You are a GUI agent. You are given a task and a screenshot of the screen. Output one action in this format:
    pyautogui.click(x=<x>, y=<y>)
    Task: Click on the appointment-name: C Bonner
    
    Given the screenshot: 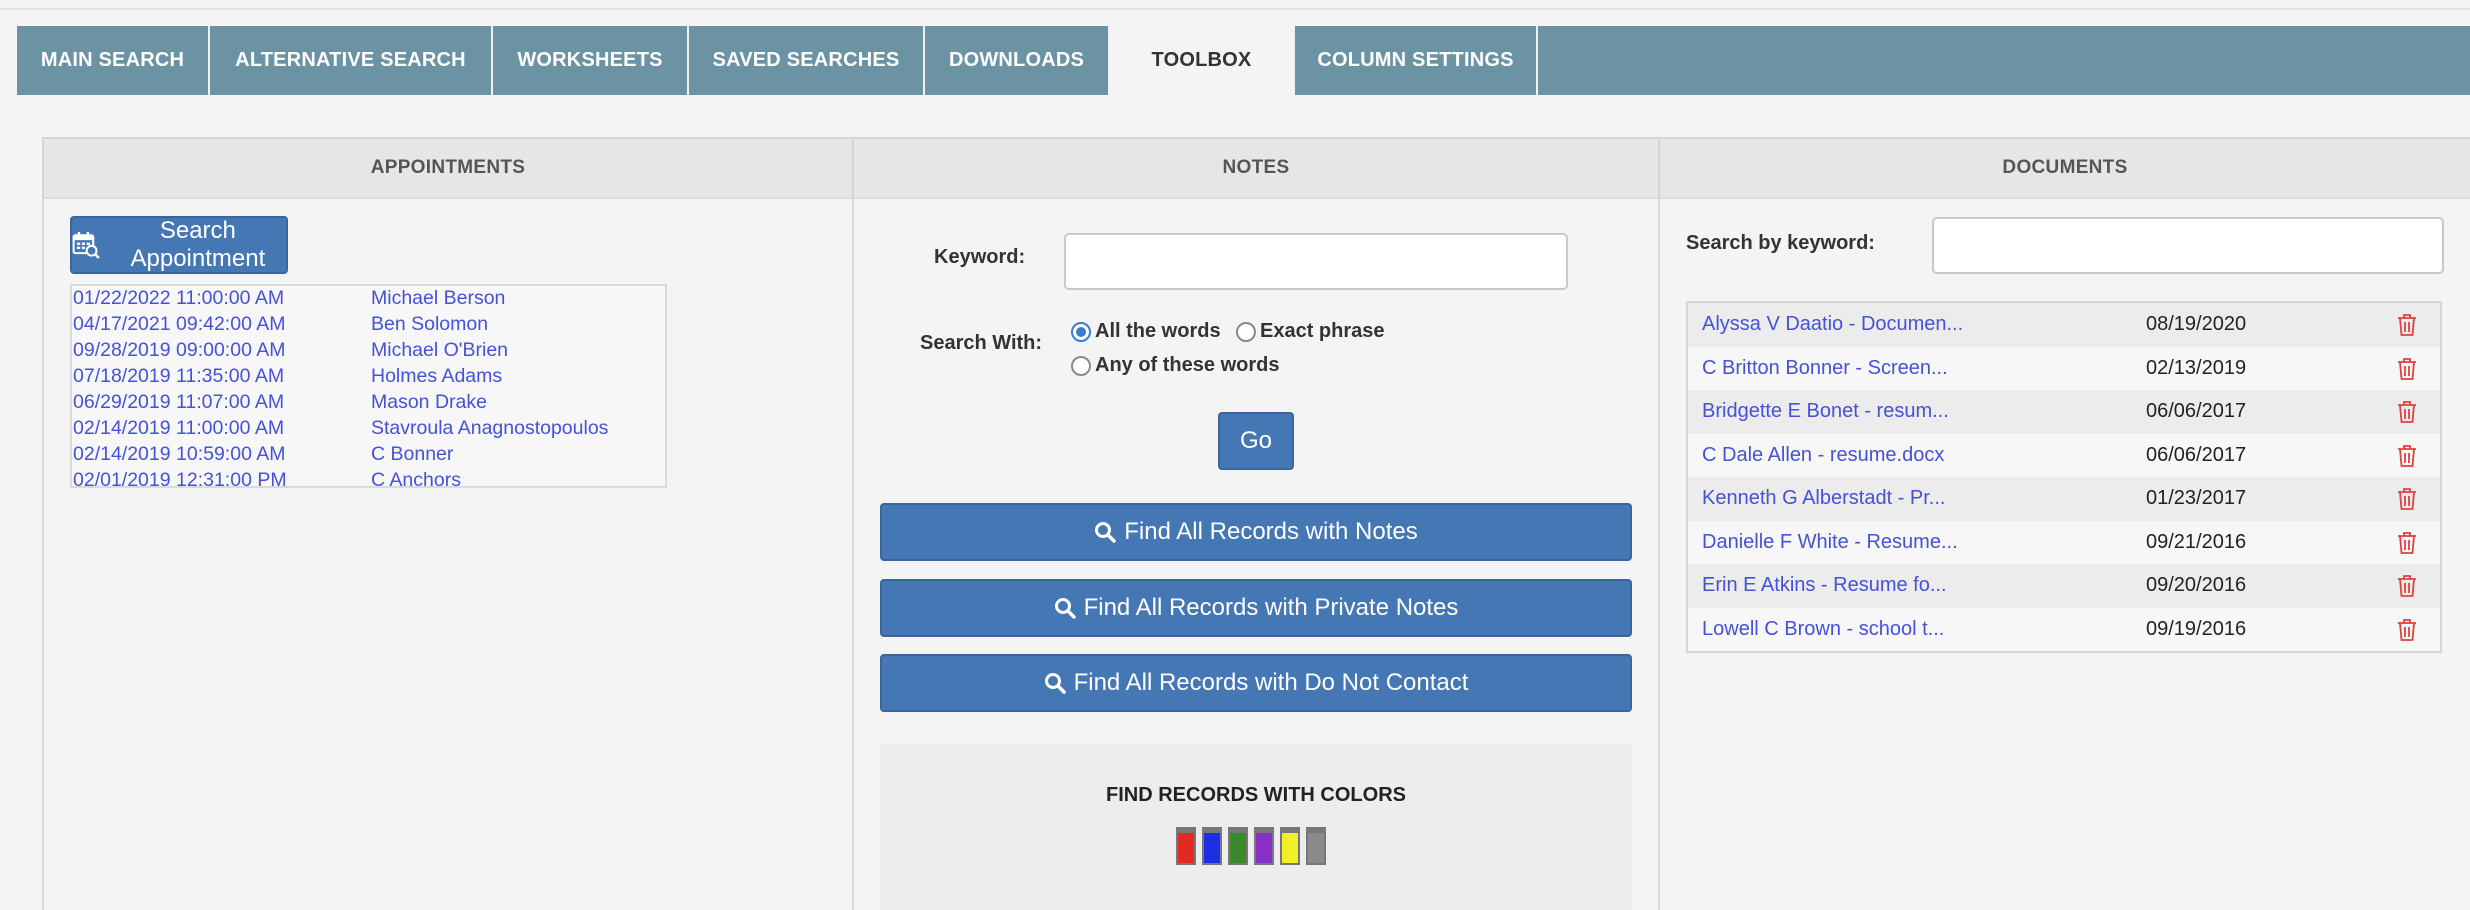 What is the action you would take?
    pyautogui.click(x=412, y=454)
    